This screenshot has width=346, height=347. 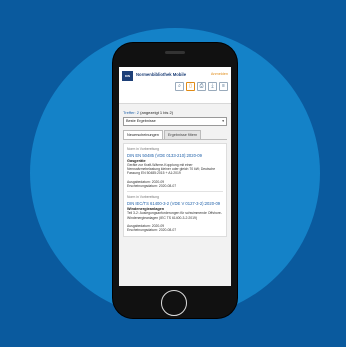 I want to click on divider, so click(x=175, y=192).